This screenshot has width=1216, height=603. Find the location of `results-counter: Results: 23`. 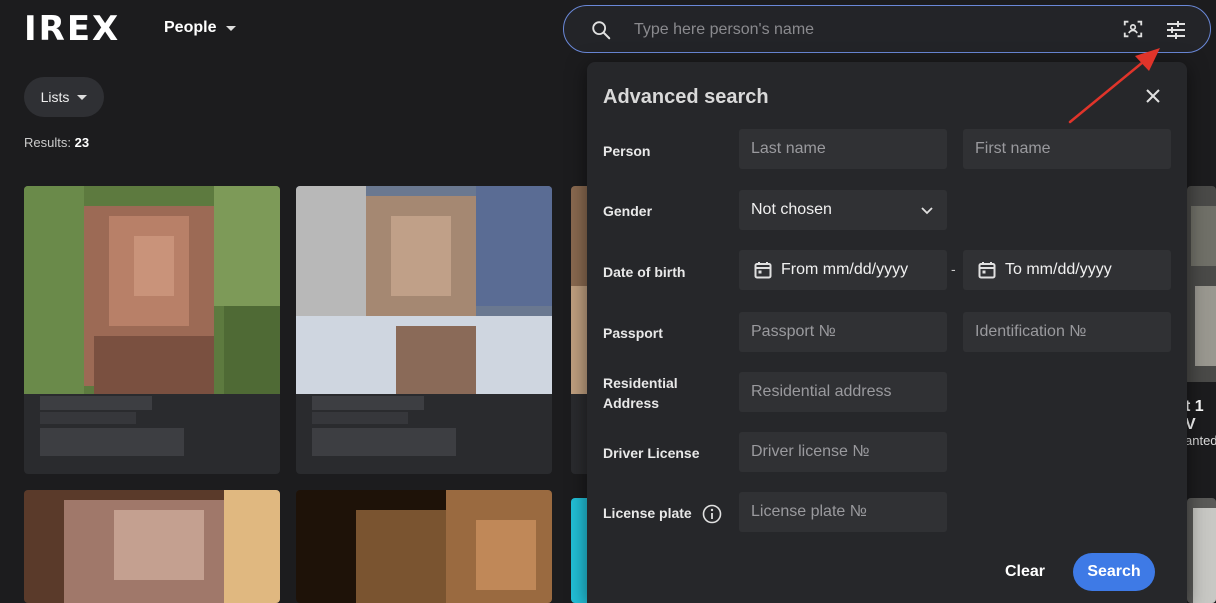

results-counter: Results: 23 is located at coordinates (56, 142).